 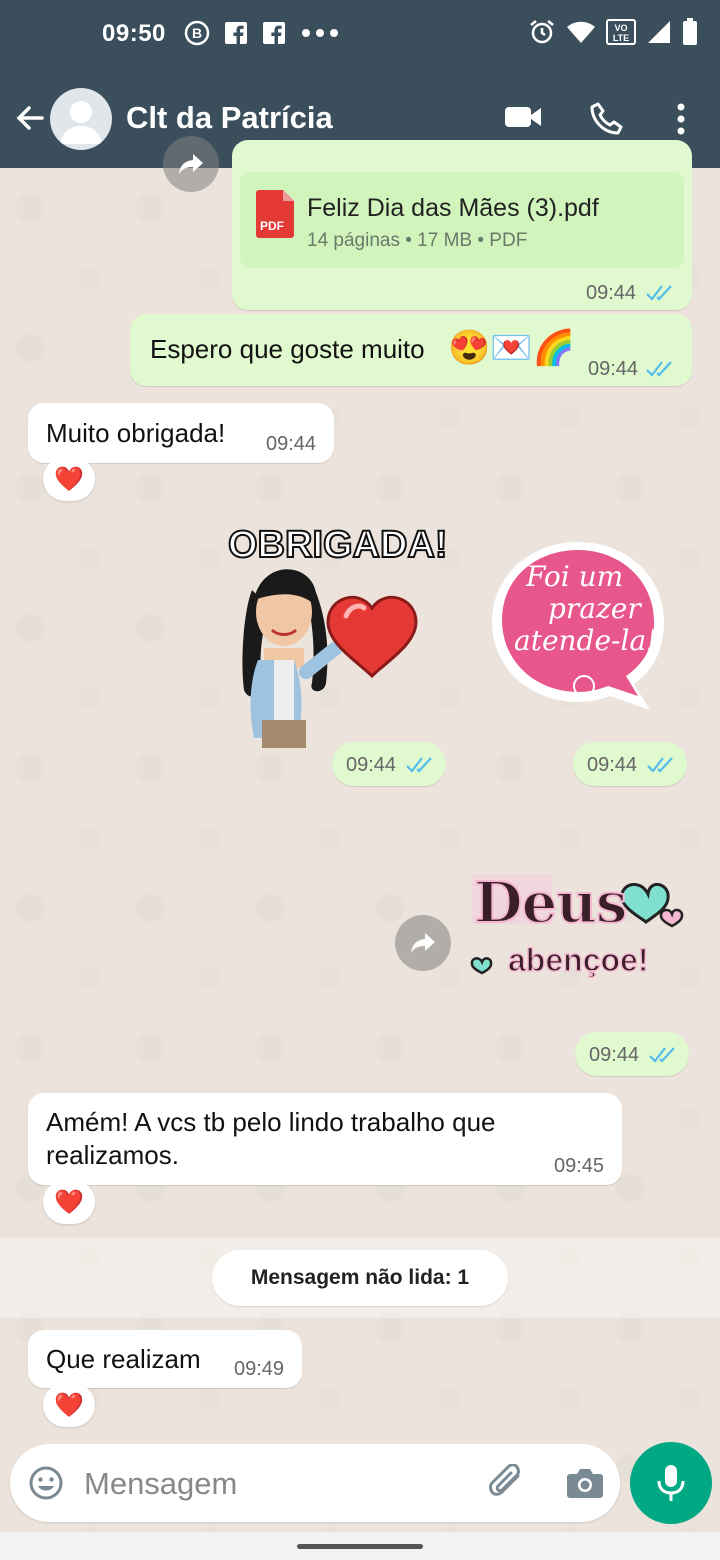 I want to click on sticker-line-3: atende-la!, so click(x=586, y=640).